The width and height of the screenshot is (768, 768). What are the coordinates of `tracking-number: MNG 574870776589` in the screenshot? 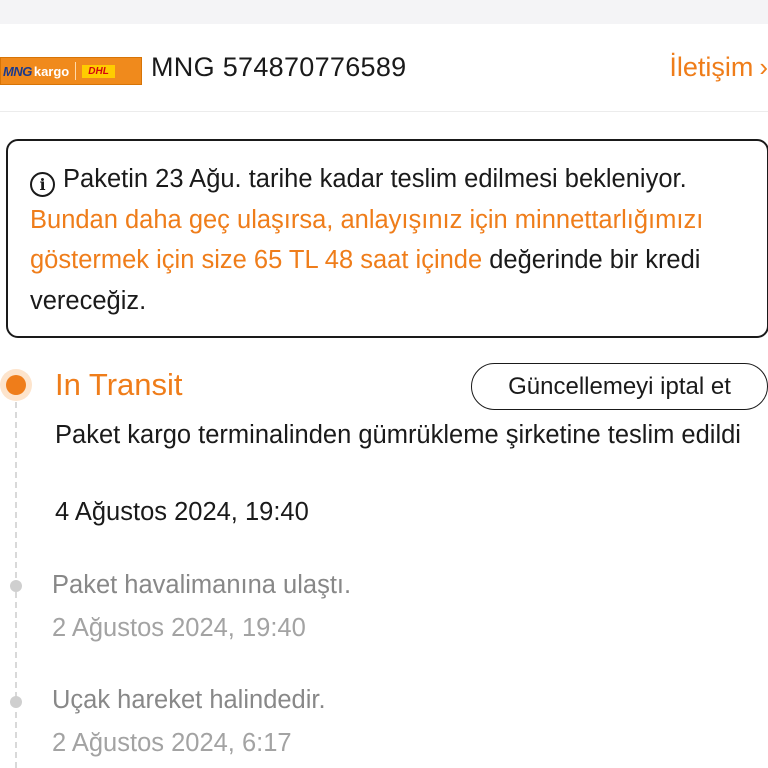 It's located at (279, 67).